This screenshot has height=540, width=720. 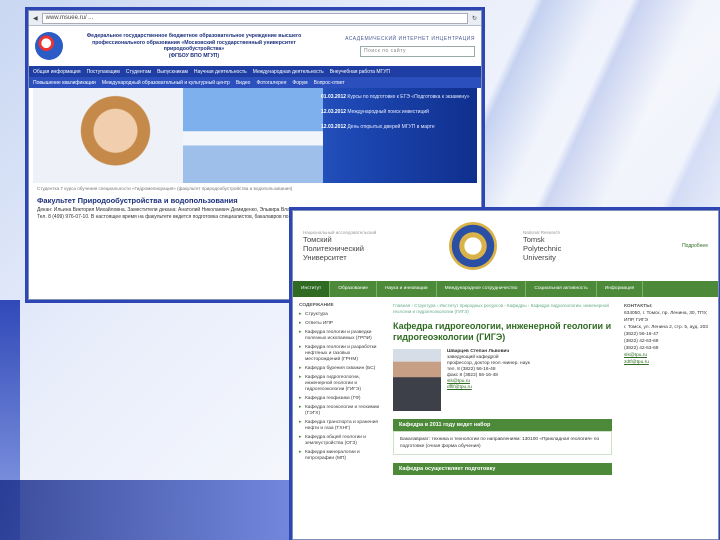 What do you see at coordinates (329, 83) in the screenshot?
I see `nav2-item: Вопрос-ответ` at bounding box center [329, 83].